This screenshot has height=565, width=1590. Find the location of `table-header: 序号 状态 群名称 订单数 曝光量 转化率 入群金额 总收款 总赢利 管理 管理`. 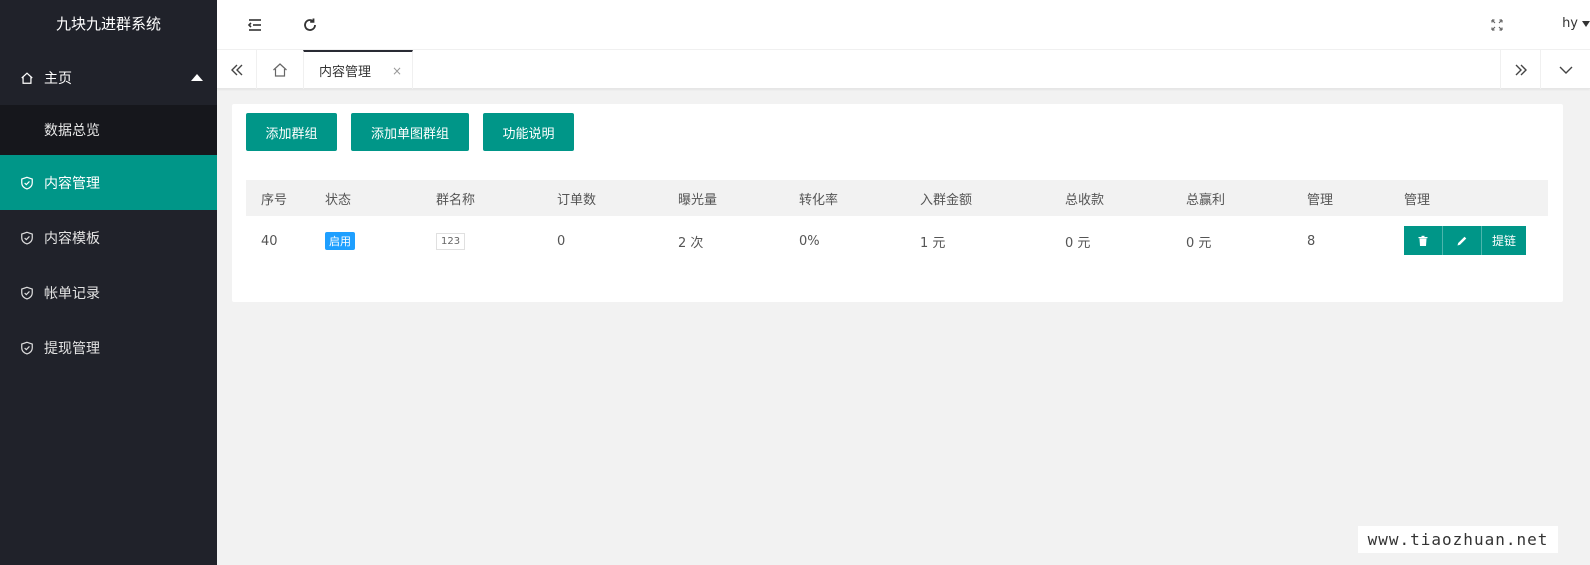

table-header: 序号 状态 群名称 订单数 曝光量 转化率 入群金额 总收款 总赢利 管理 管理 is located at coordinates (897, 198).